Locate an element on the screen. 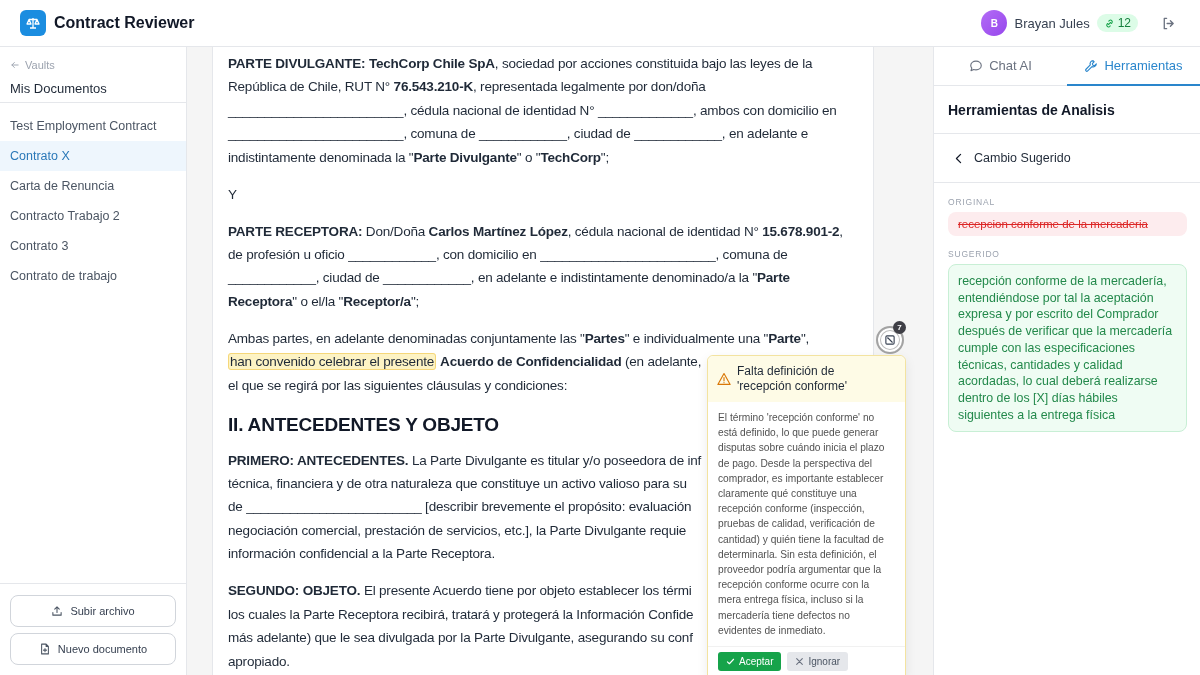 This screenshot has height=675, width=1200. arrow-left-icon is located at coordinates (15, 65).